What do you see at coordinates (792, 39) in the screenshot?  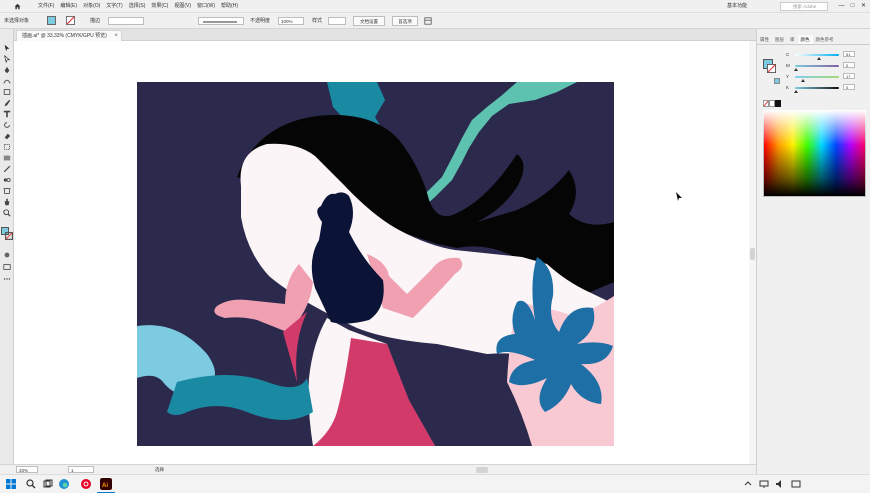 I see `tab-libraries: 库` at bounding box center [792, 39].